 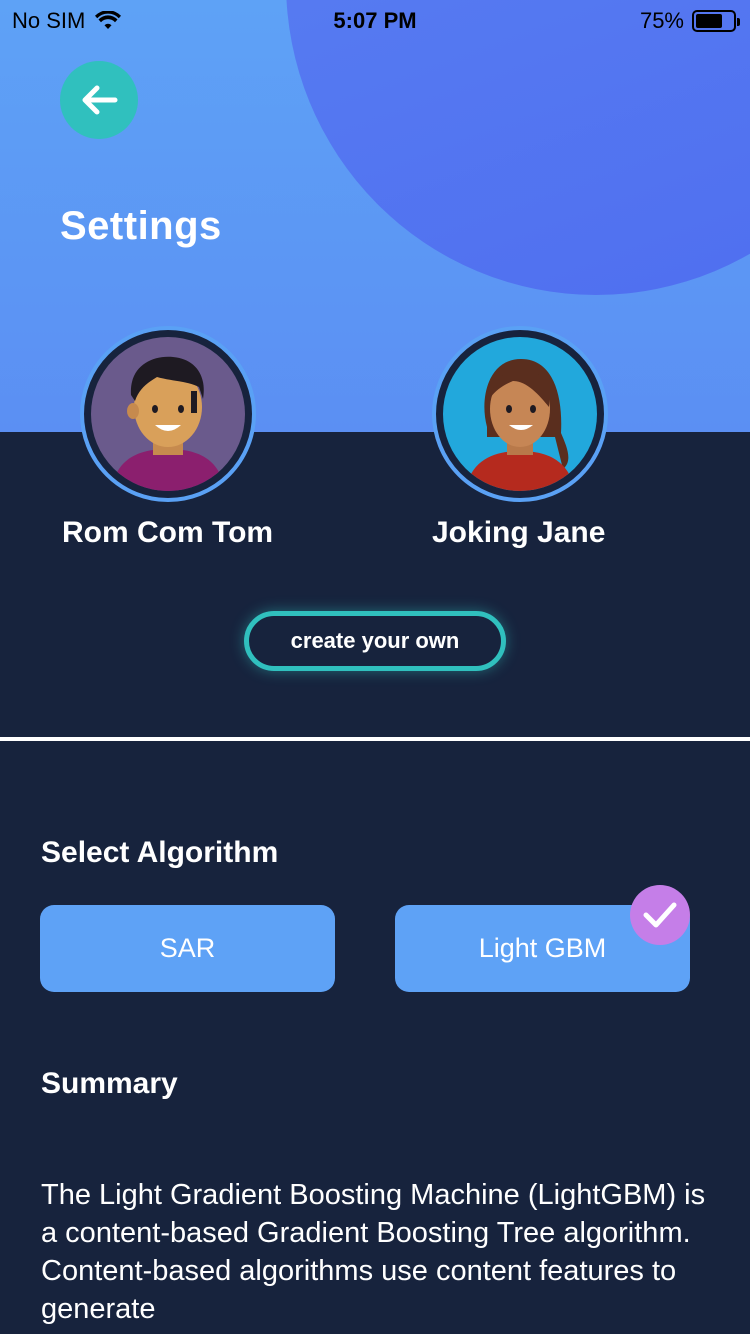 I want to click on woman-avatar-icon, so click(x=520, y=414).